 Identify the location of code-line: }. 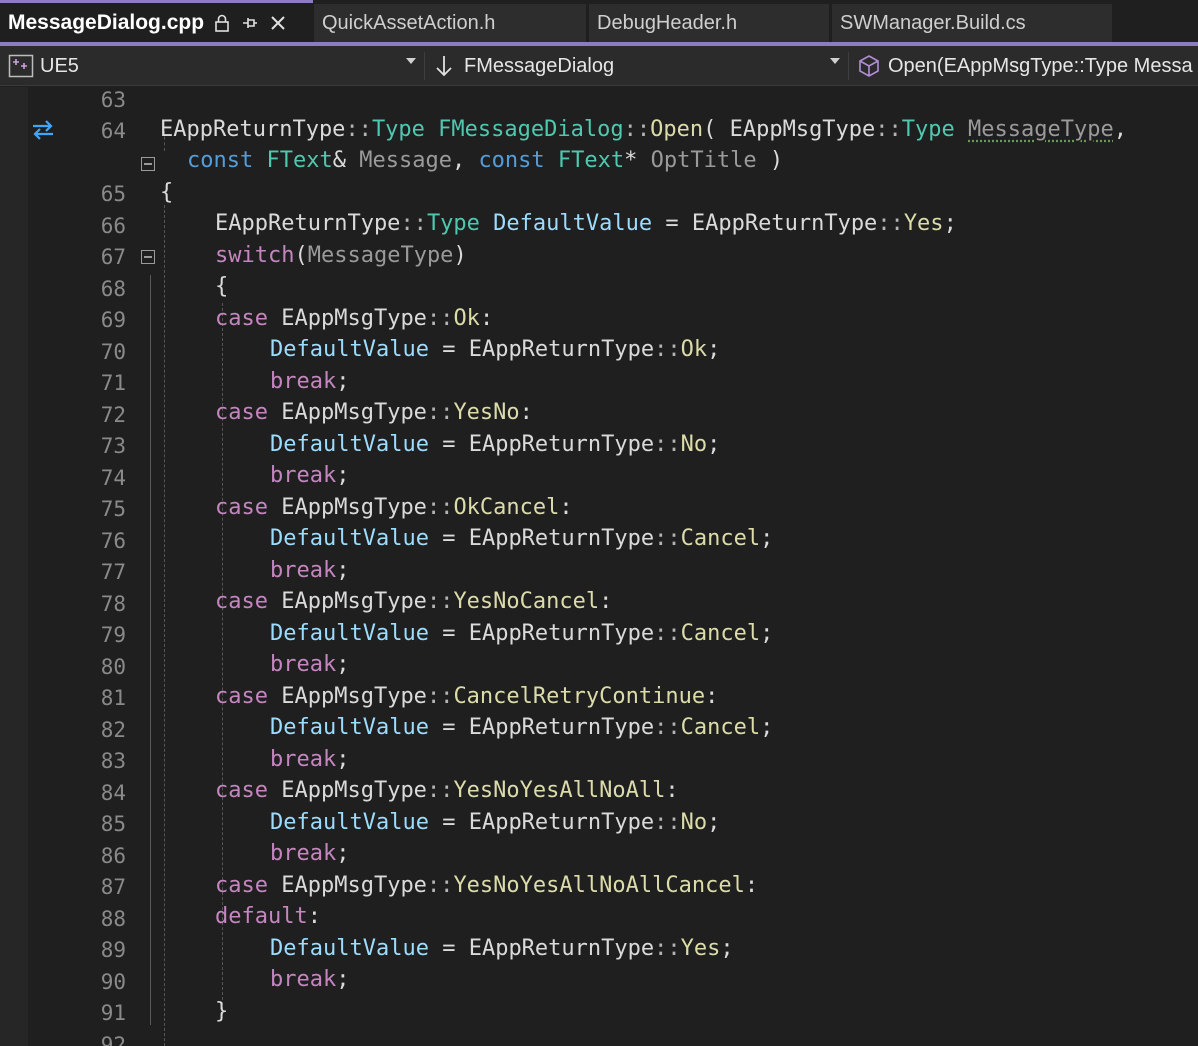
(221, 1011).